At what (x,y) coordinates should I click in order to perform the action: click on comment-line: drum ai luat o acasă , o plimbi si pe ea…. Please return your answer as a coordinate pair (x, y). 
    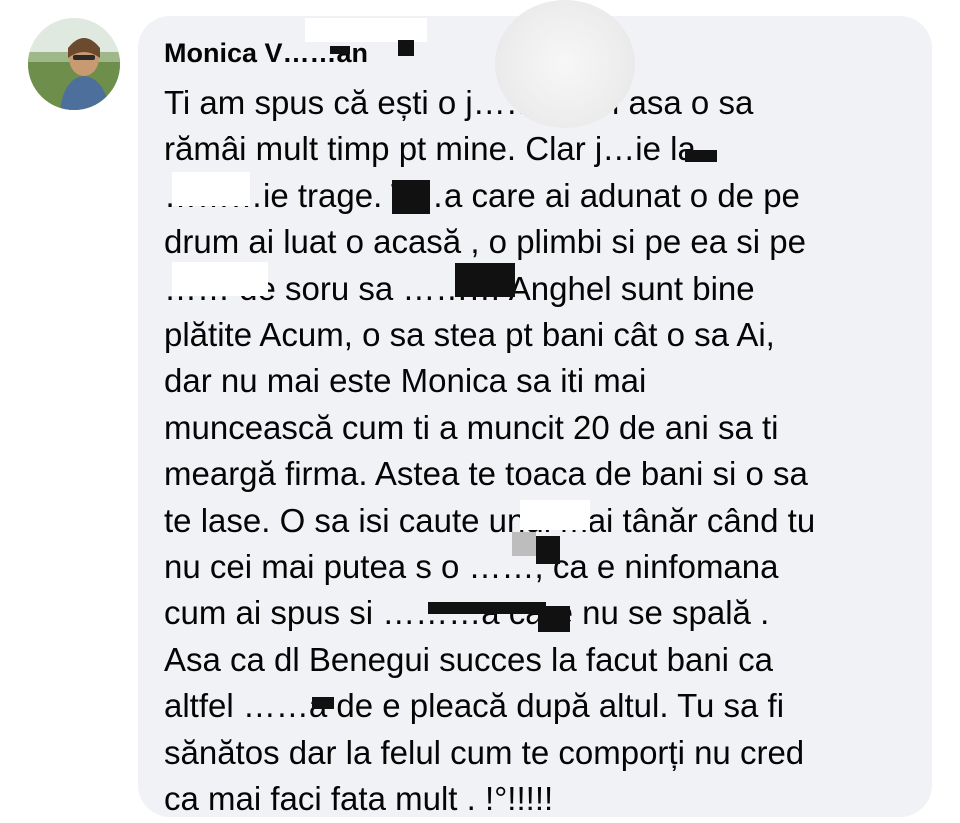
    Looking at the image, I should click on (485, 242).